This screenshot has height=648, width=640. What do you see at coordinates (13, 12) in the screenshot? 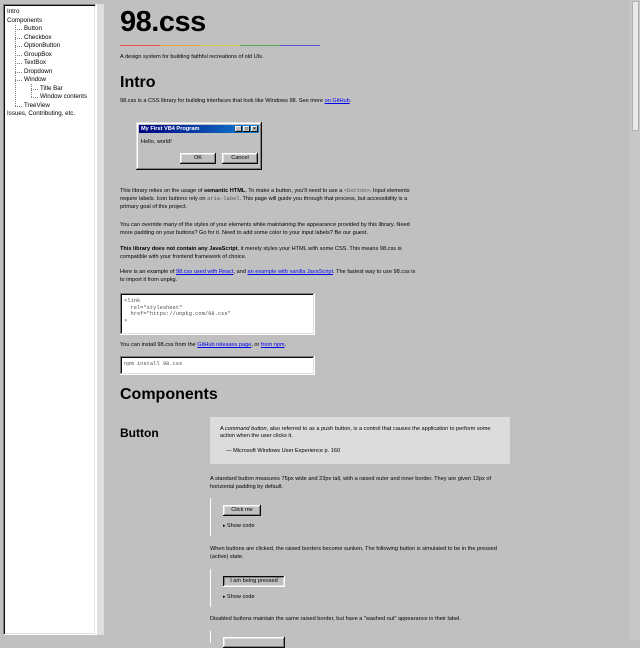
I see `sidebar-item-intro: Intro` at bounding box center [13, 12].